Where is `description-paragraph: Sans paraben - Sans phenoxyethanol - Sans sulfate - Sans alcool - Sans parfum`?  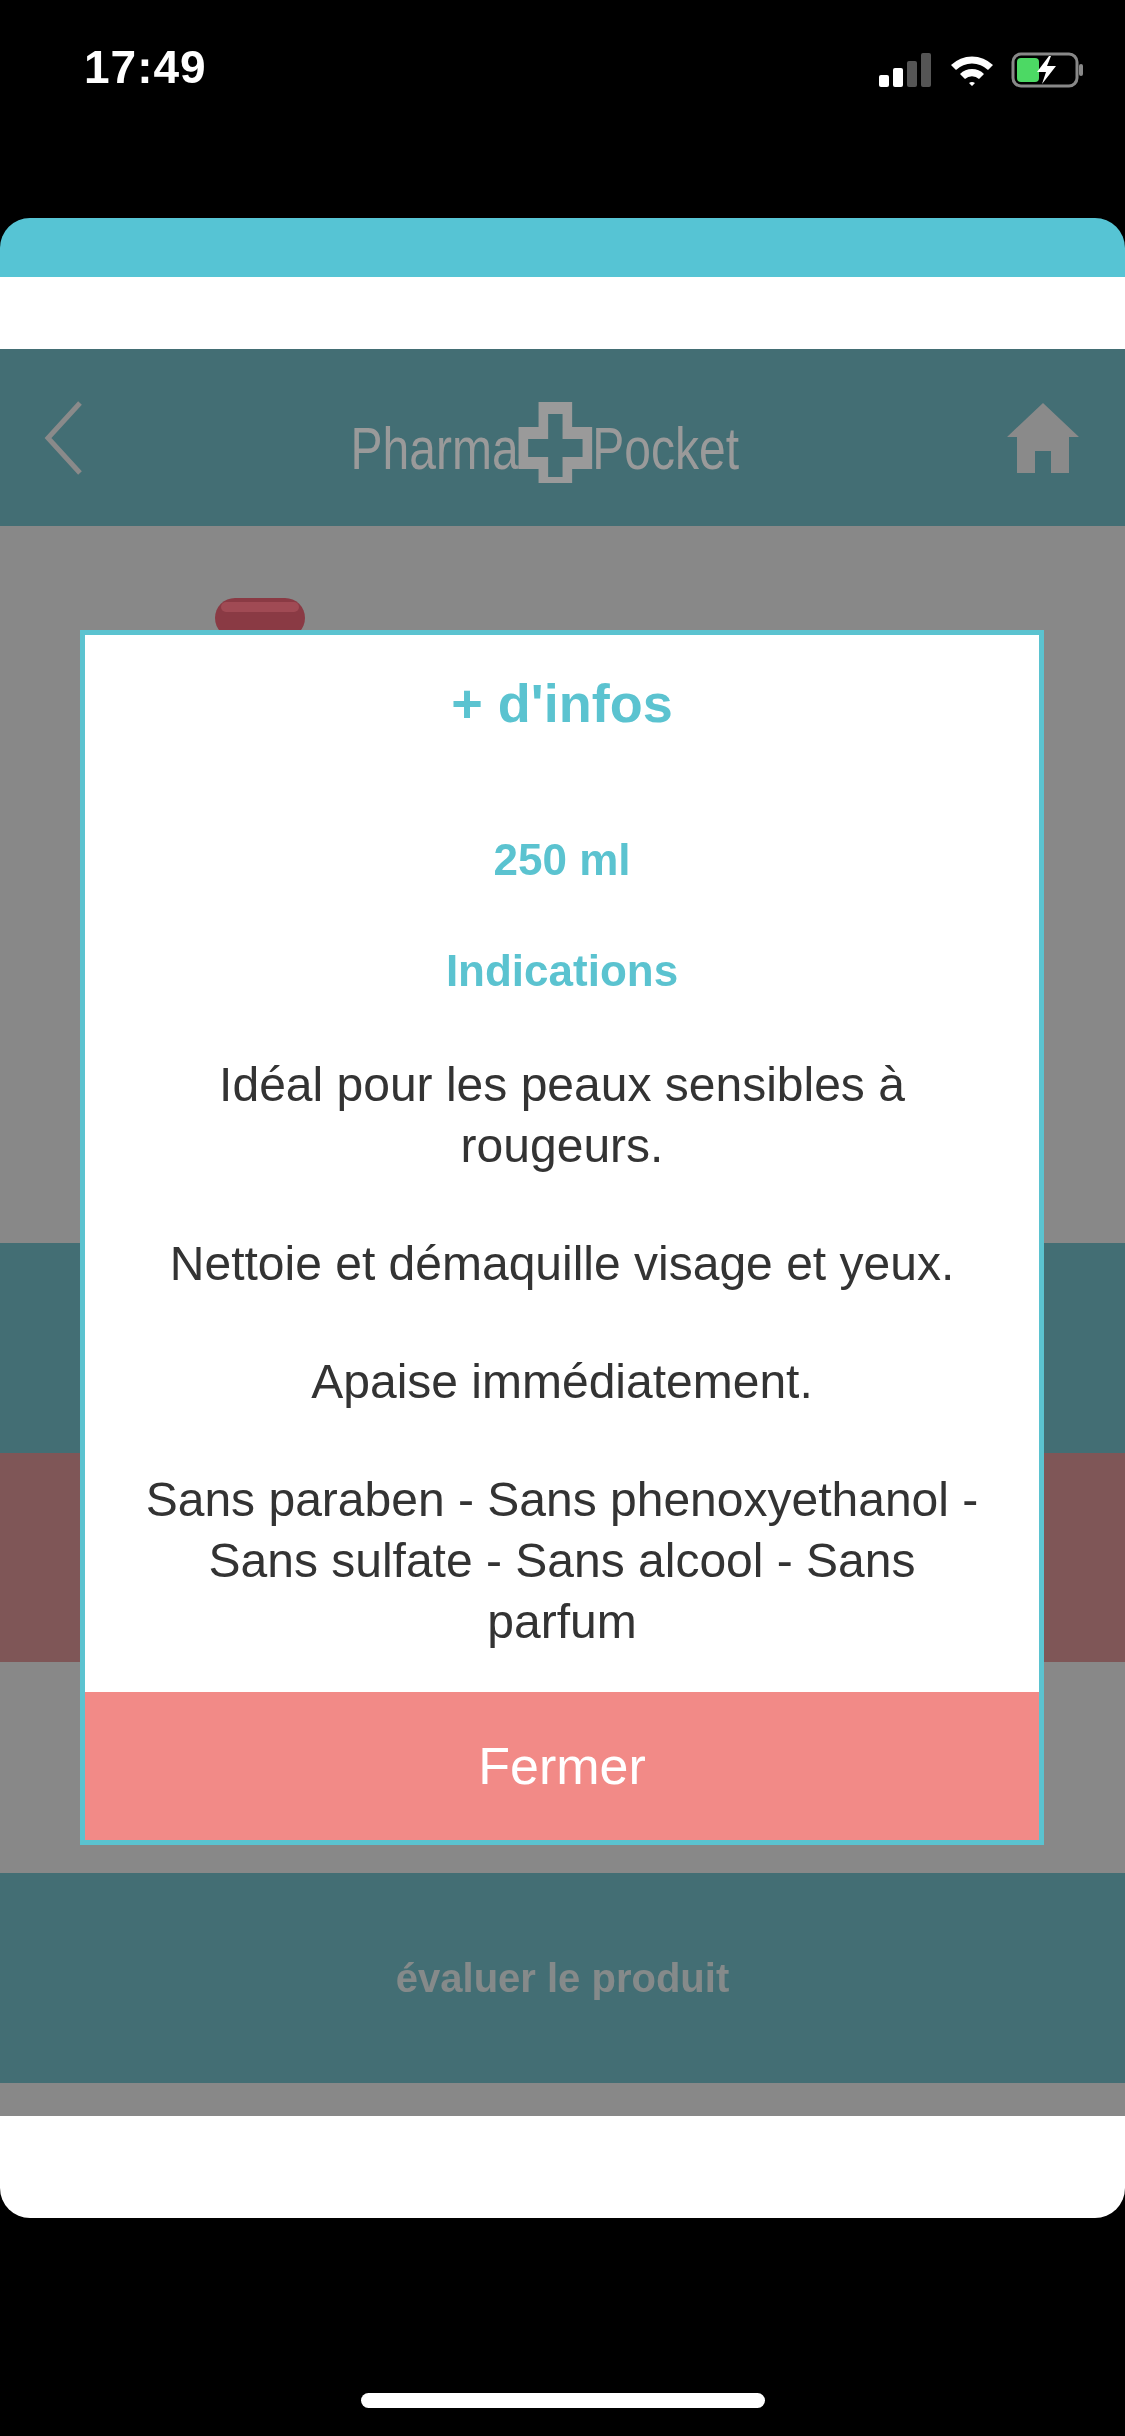 description-paragraph: Sans paraben - Sans phenoxyethanol - Sans sulfate - Sans alcool - Sans parfum is located at coordinates (562, 1561).